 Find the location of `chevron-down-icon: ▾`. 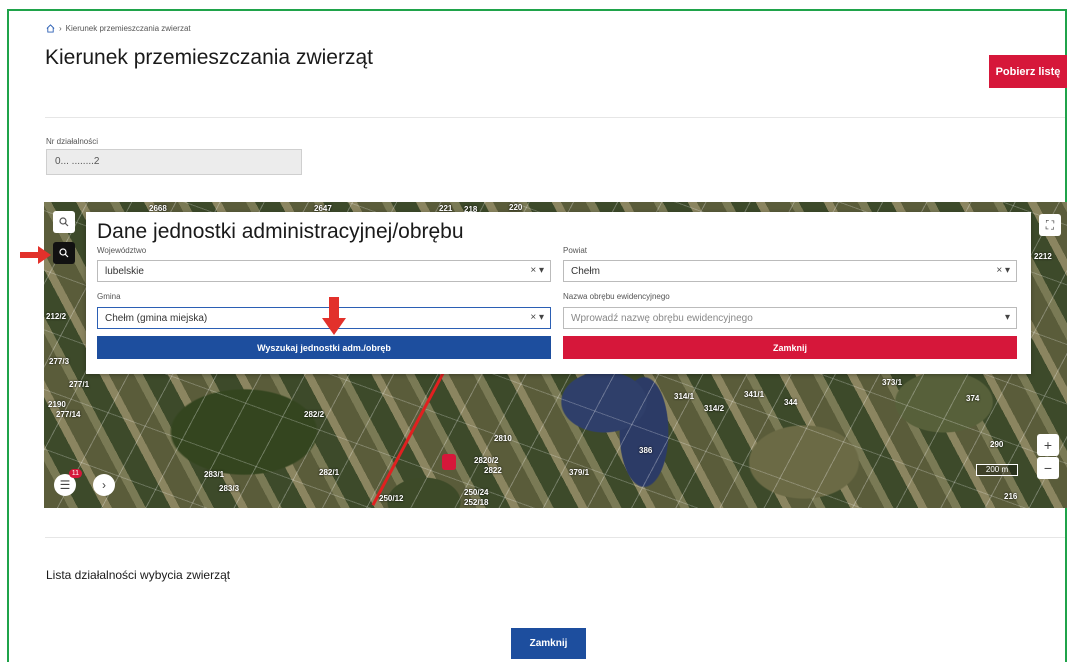

chevron-down-icon: ▾ is located at coordinates (1007, 317).